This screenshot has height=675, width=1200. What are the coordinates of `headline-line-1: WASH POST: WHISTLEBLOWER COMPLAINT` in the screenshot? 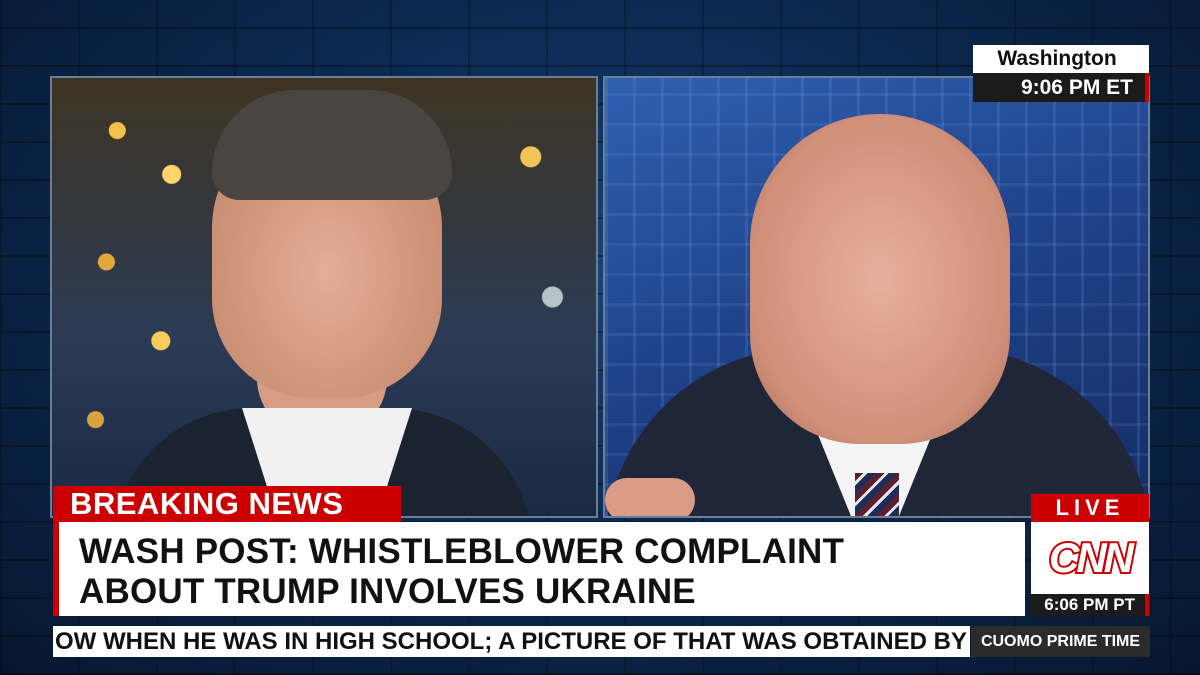 It's located at (462, 551).